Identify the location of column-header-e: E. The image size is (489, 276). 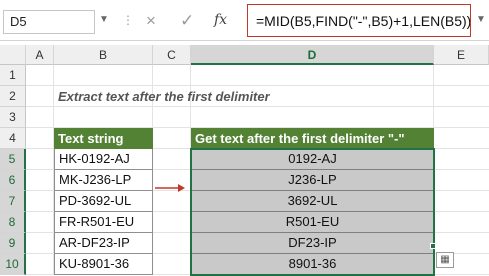
(461, 55).